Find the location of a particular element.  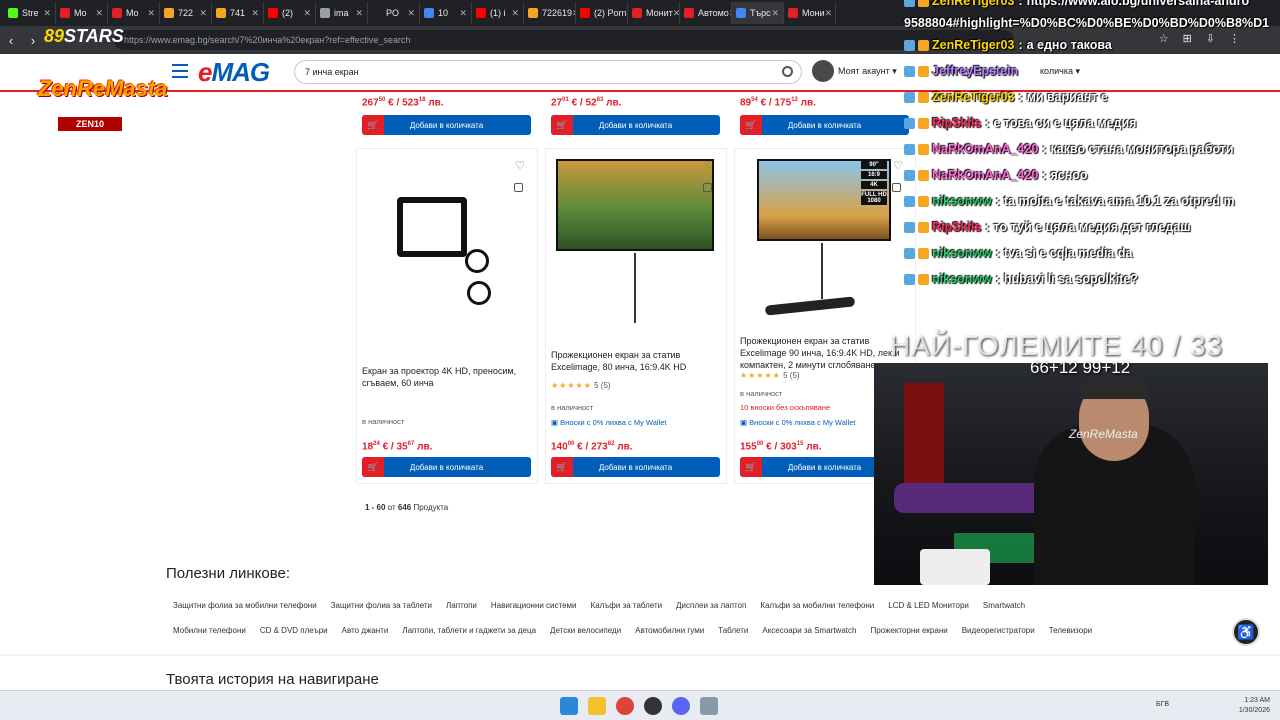

useful-link: Smartwatch is located at coordinates (1004, 605).